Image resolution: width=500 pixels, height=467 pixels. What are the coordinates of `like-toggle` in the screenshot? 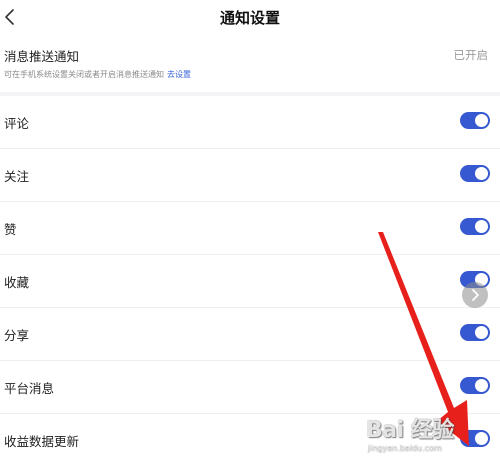 It's located at (475, 226).